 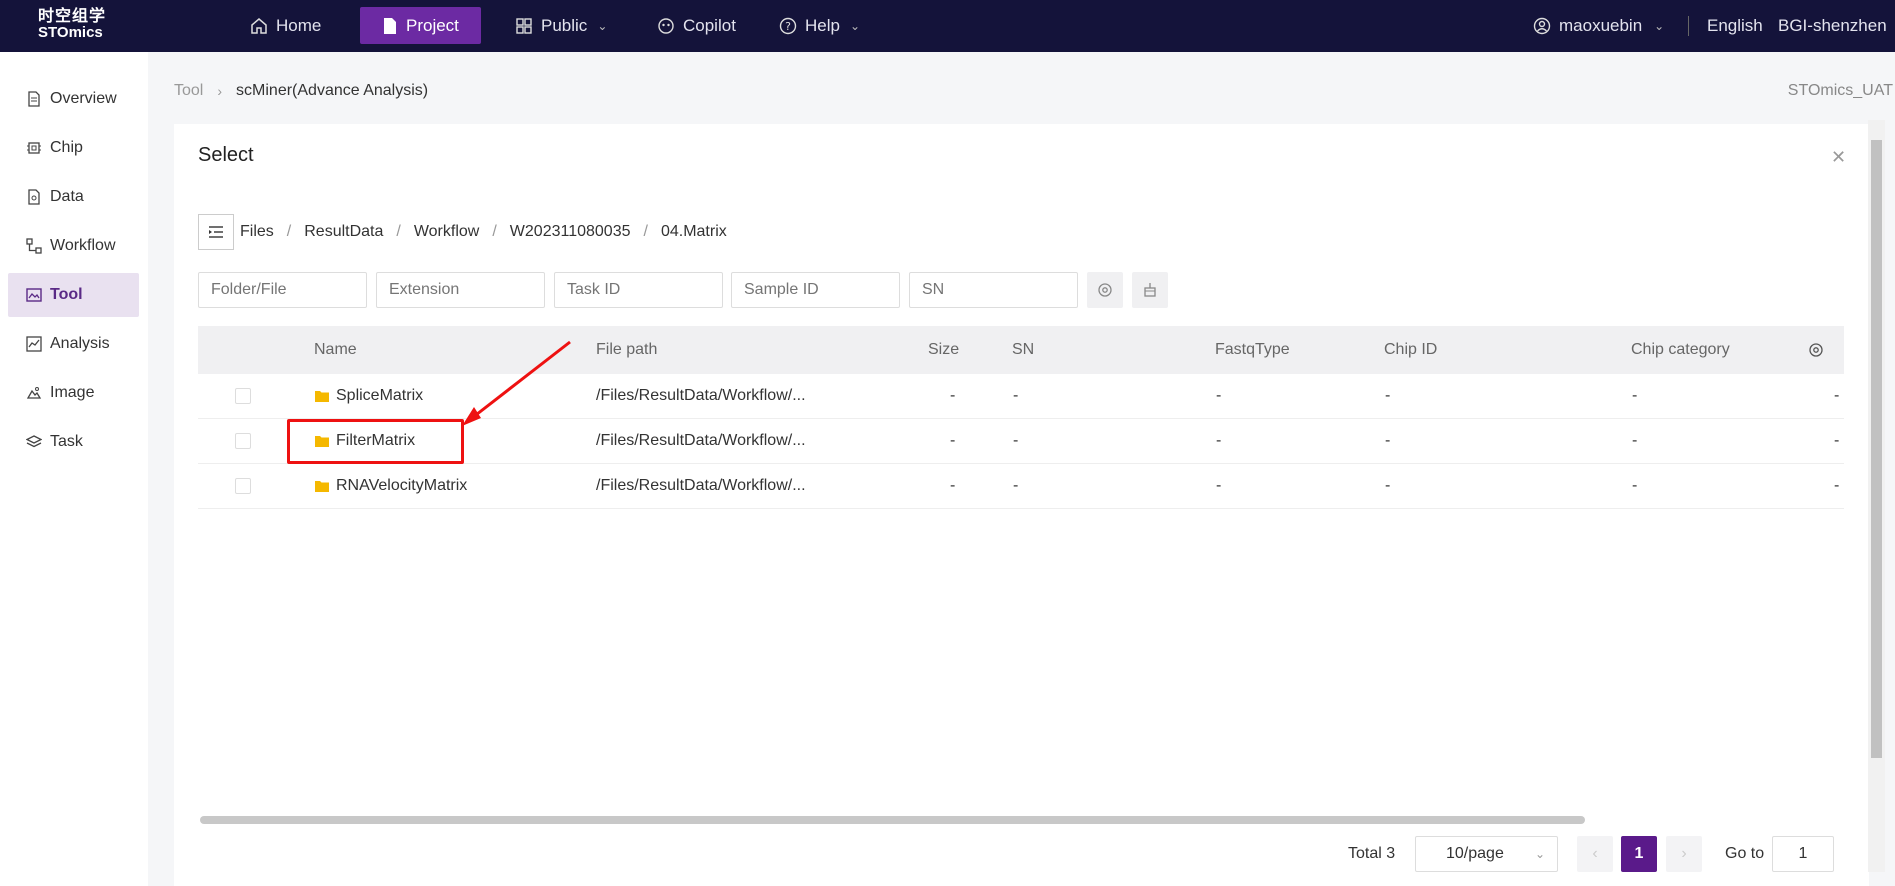 I want to click on size-cell: -, so click(x=953, y=485).